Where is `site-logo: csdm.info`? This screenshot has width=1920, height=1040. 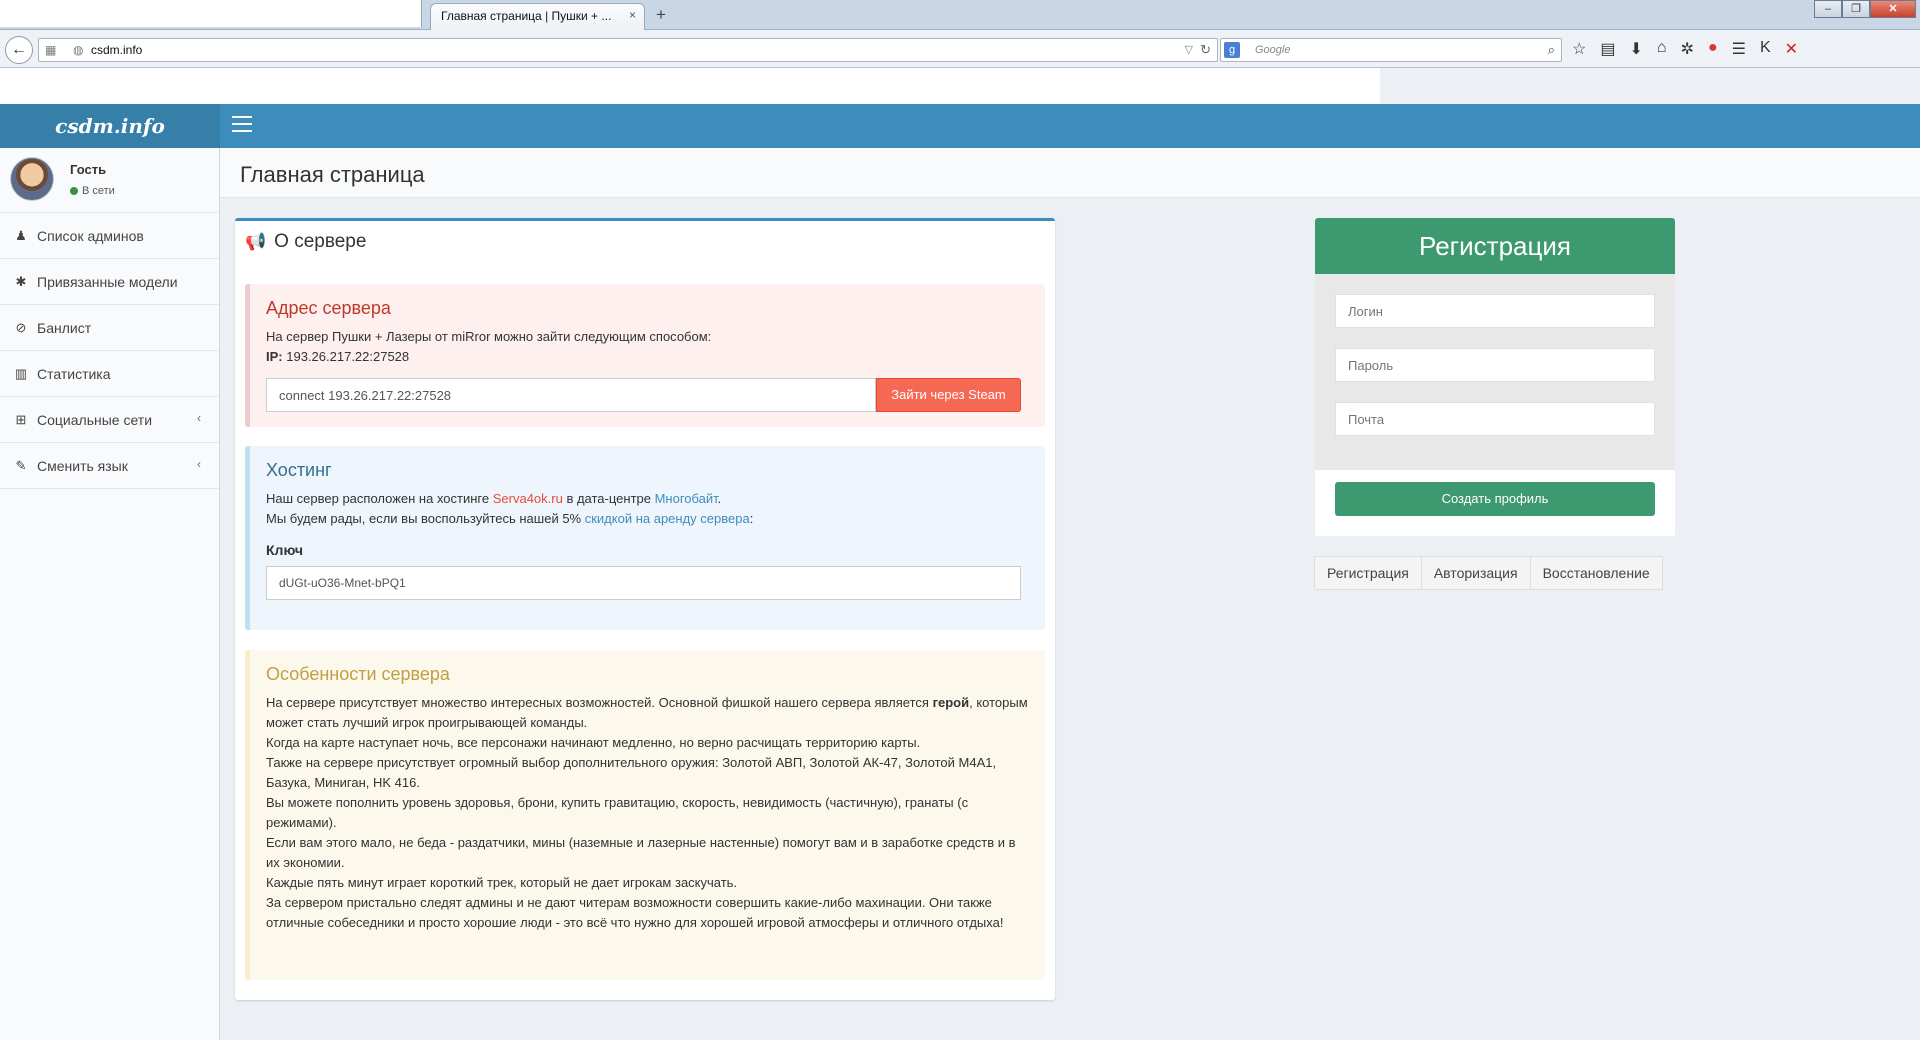 site-logo: csdm.info is located at coordinates (110, 126).